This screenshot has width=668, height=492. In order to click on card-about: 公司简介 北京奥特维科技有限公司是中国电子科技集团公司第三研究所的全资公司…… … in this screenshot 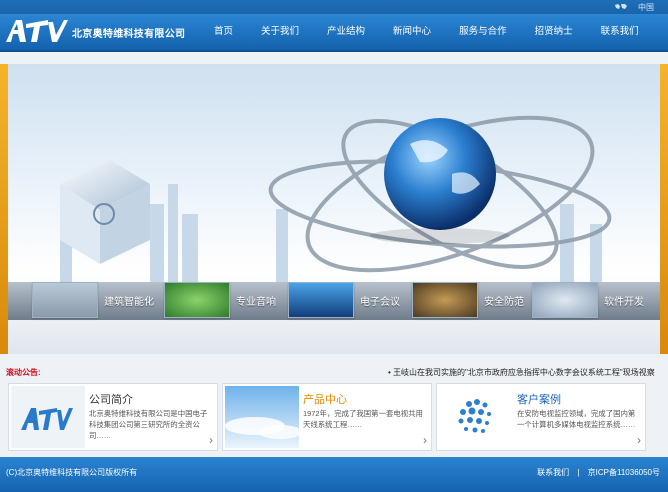, I will do `click(113, 417)`.